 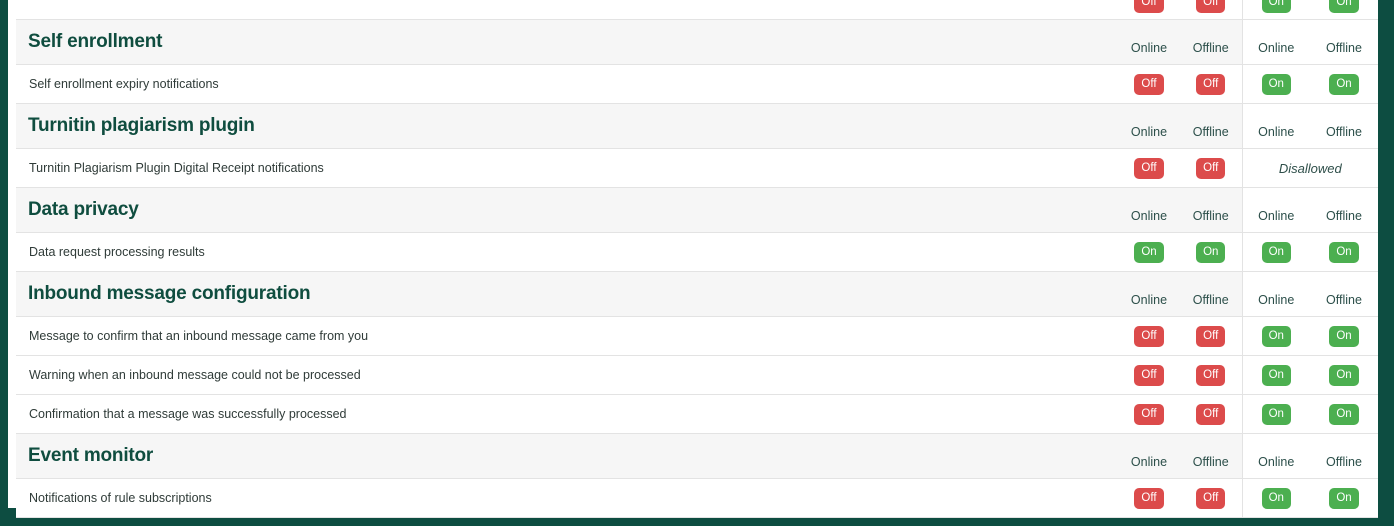 What do you see at coordinates (567, 210) in the screenshot?
I see `section-title: Data privacy` at bounding box center [567, 210].